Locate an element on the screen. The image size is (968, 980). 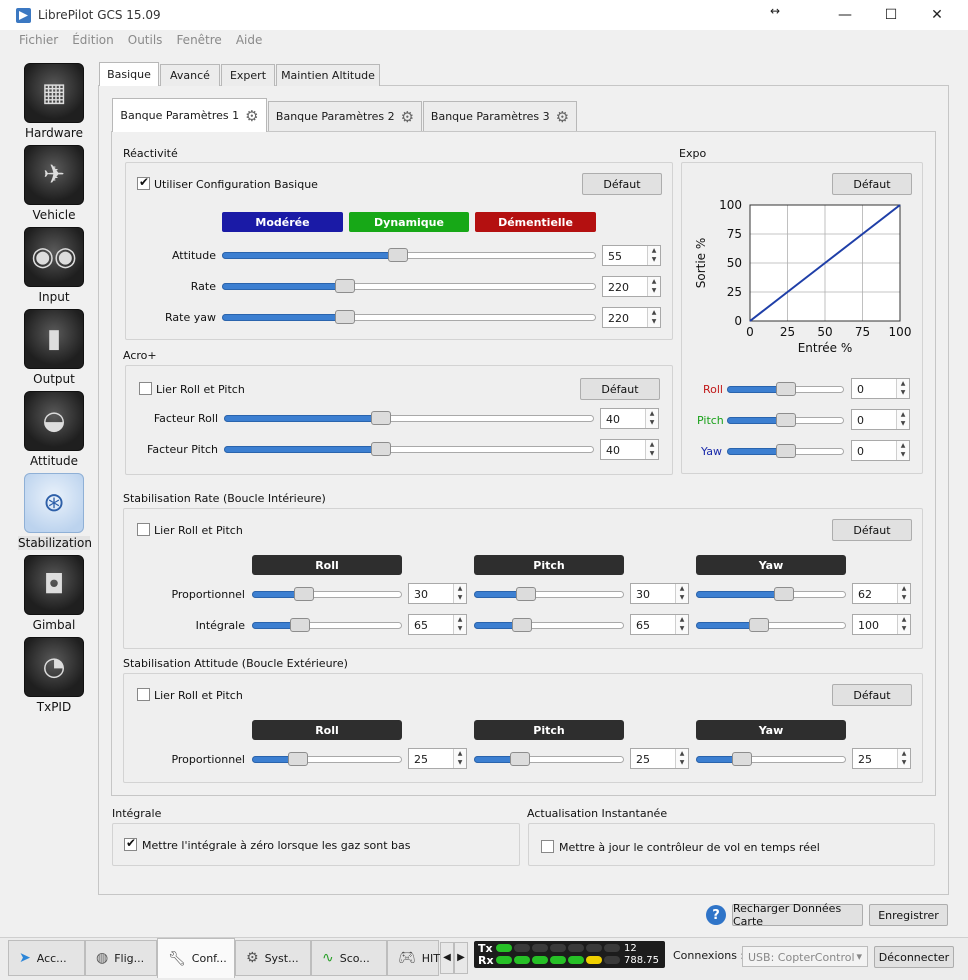
rate-int-yaw-slider is located at coordinates (771, 625).